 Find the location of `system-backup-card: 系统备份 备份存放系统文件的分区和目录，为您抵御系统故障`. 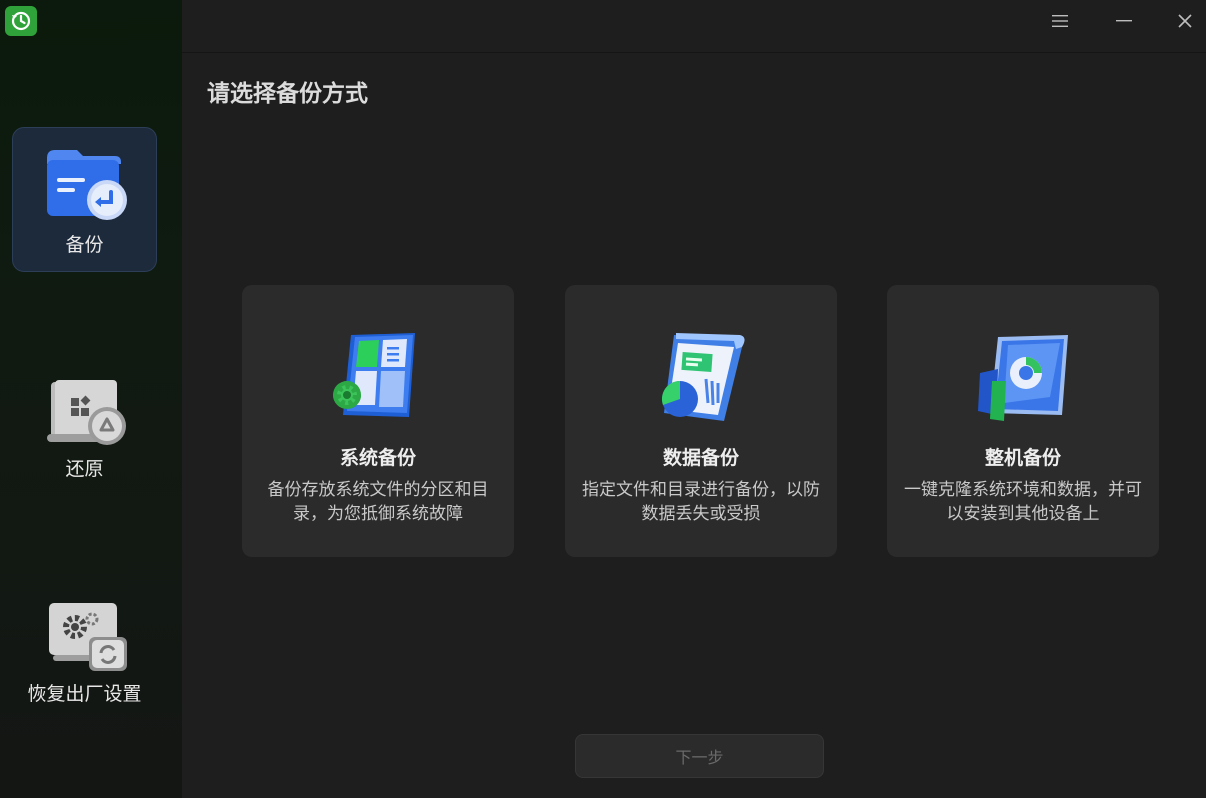

system-backup-card: 系统备份 备份存放系统文件的分区和目录，为您抵御系统故障 is located at coordinates (378, 421).